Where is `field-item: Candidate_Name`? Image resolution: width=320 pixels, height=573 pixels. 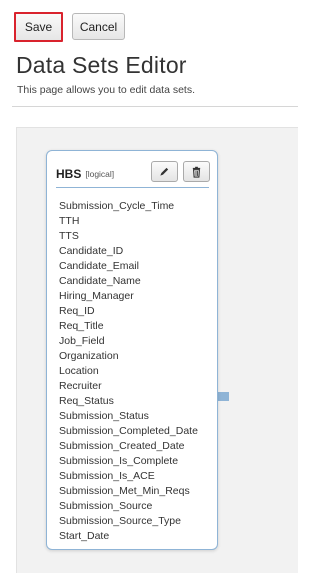 field-item: Candidate_Name is located at coordinates (128, 281).